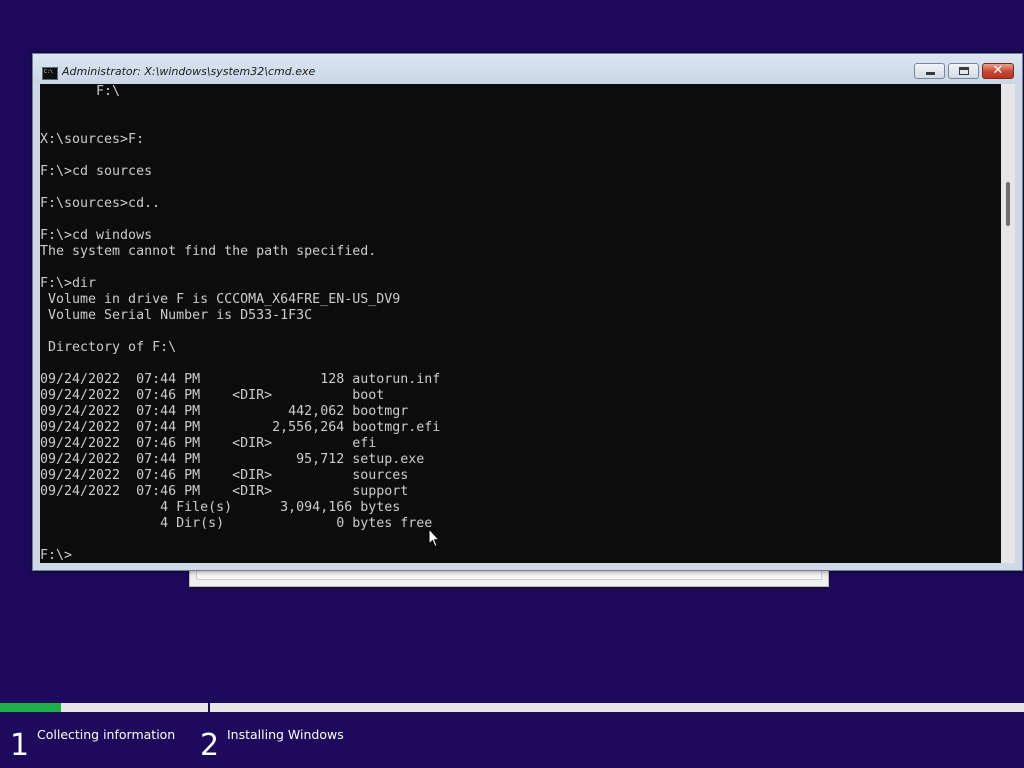  I want to click on console-line: F:\>cd windows, so click(96, 235).